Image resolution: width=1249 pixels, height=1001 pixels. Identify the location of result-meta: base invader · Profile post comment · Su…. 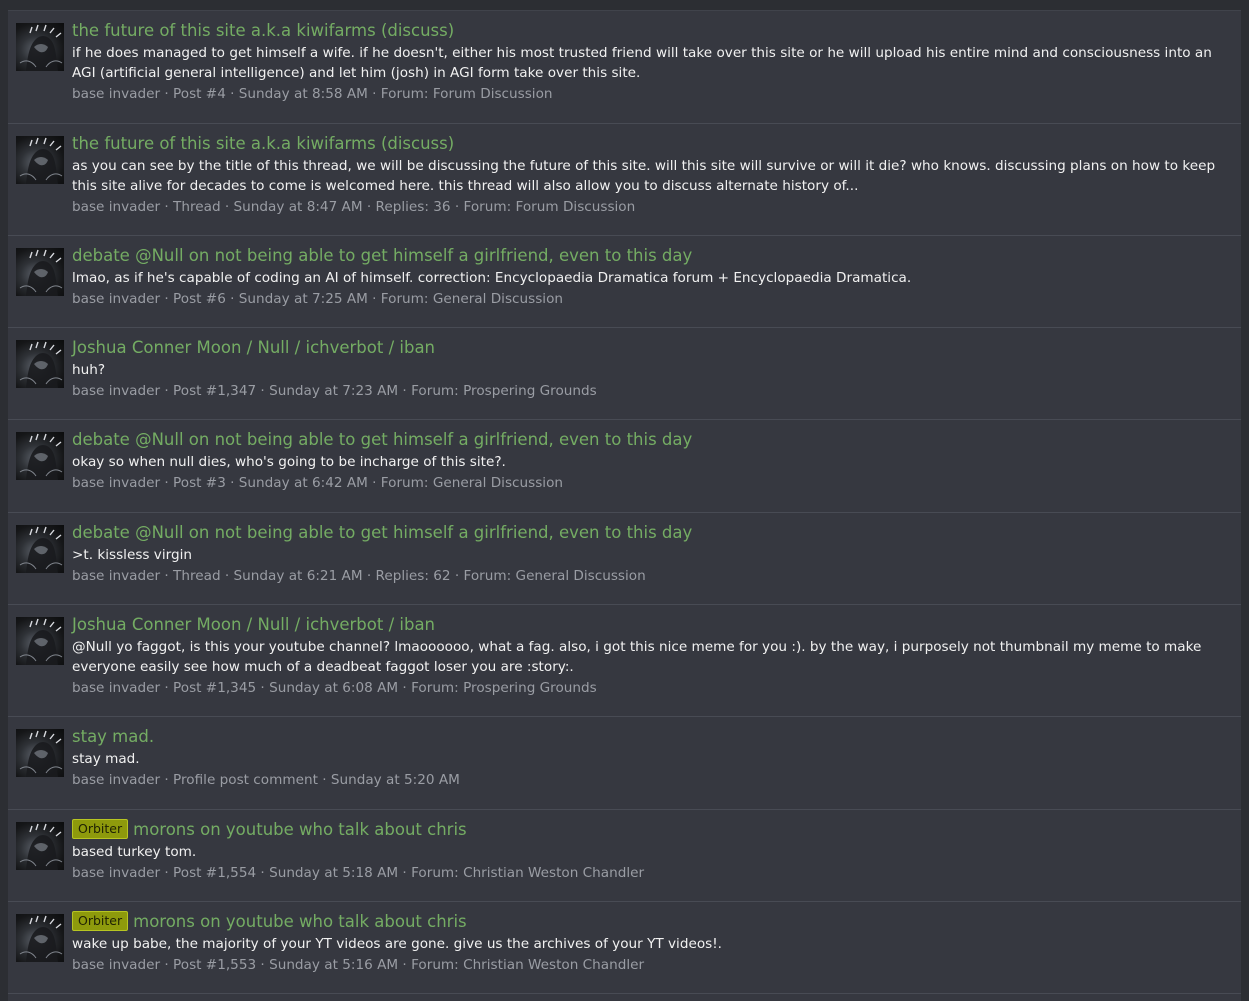
(652, 780).